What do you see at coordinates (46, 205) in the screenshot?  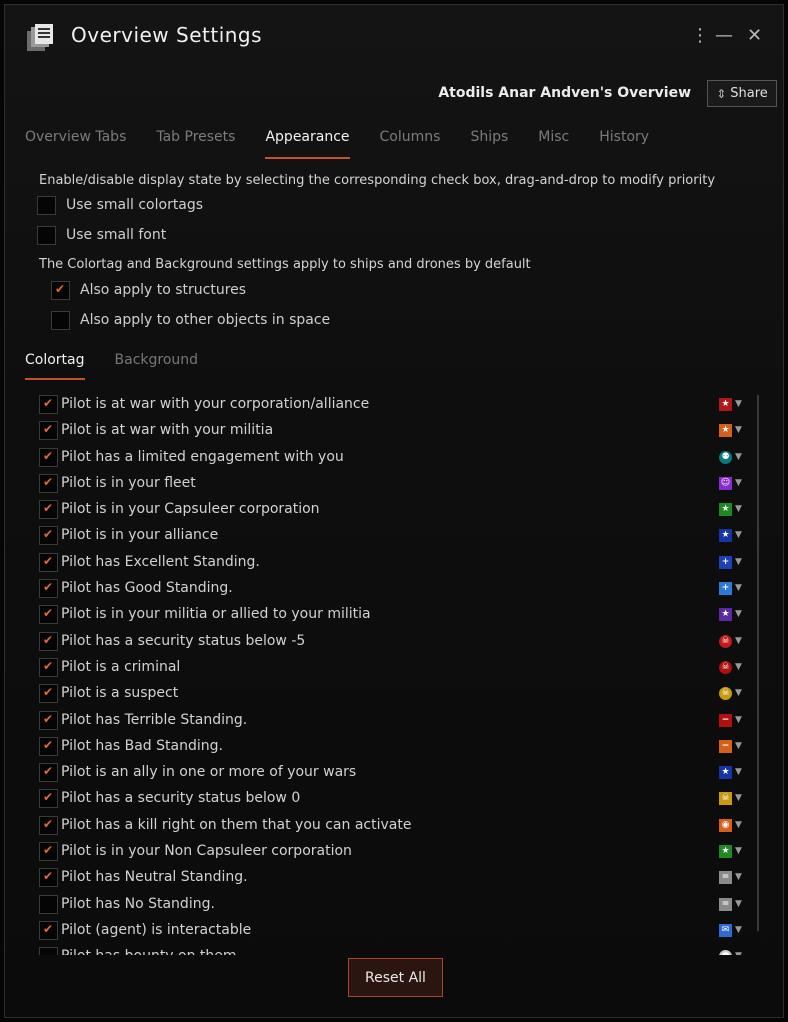 I see `small-colortags-checkbox` at bounding box center [46, 205].